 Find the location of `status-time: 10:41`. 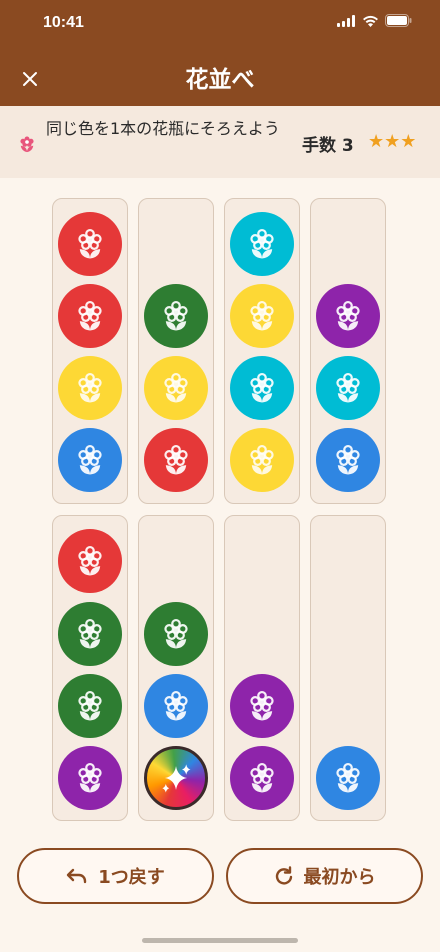

status-time: 10:41 is located at coordinates (63, 22).